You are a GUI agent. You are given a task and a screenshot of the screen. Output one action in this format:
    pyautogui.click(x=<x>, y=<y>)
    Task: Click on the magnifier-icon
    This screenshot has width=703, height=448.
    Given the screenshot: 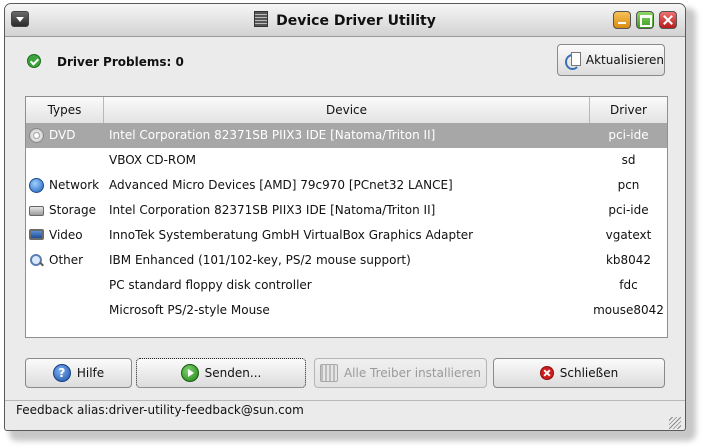 What is the action you would take?
    pyautogui.click(x=36, y=260)
    